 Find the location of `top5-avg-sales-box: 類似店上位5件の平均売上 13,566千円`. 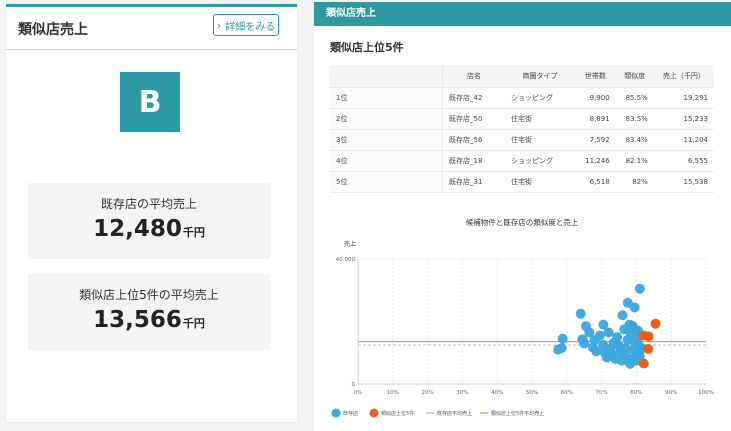

top5-avg-sales-box: 類似店上位5件の平均売上 13,566千円 is located at coordinates (149, 312).